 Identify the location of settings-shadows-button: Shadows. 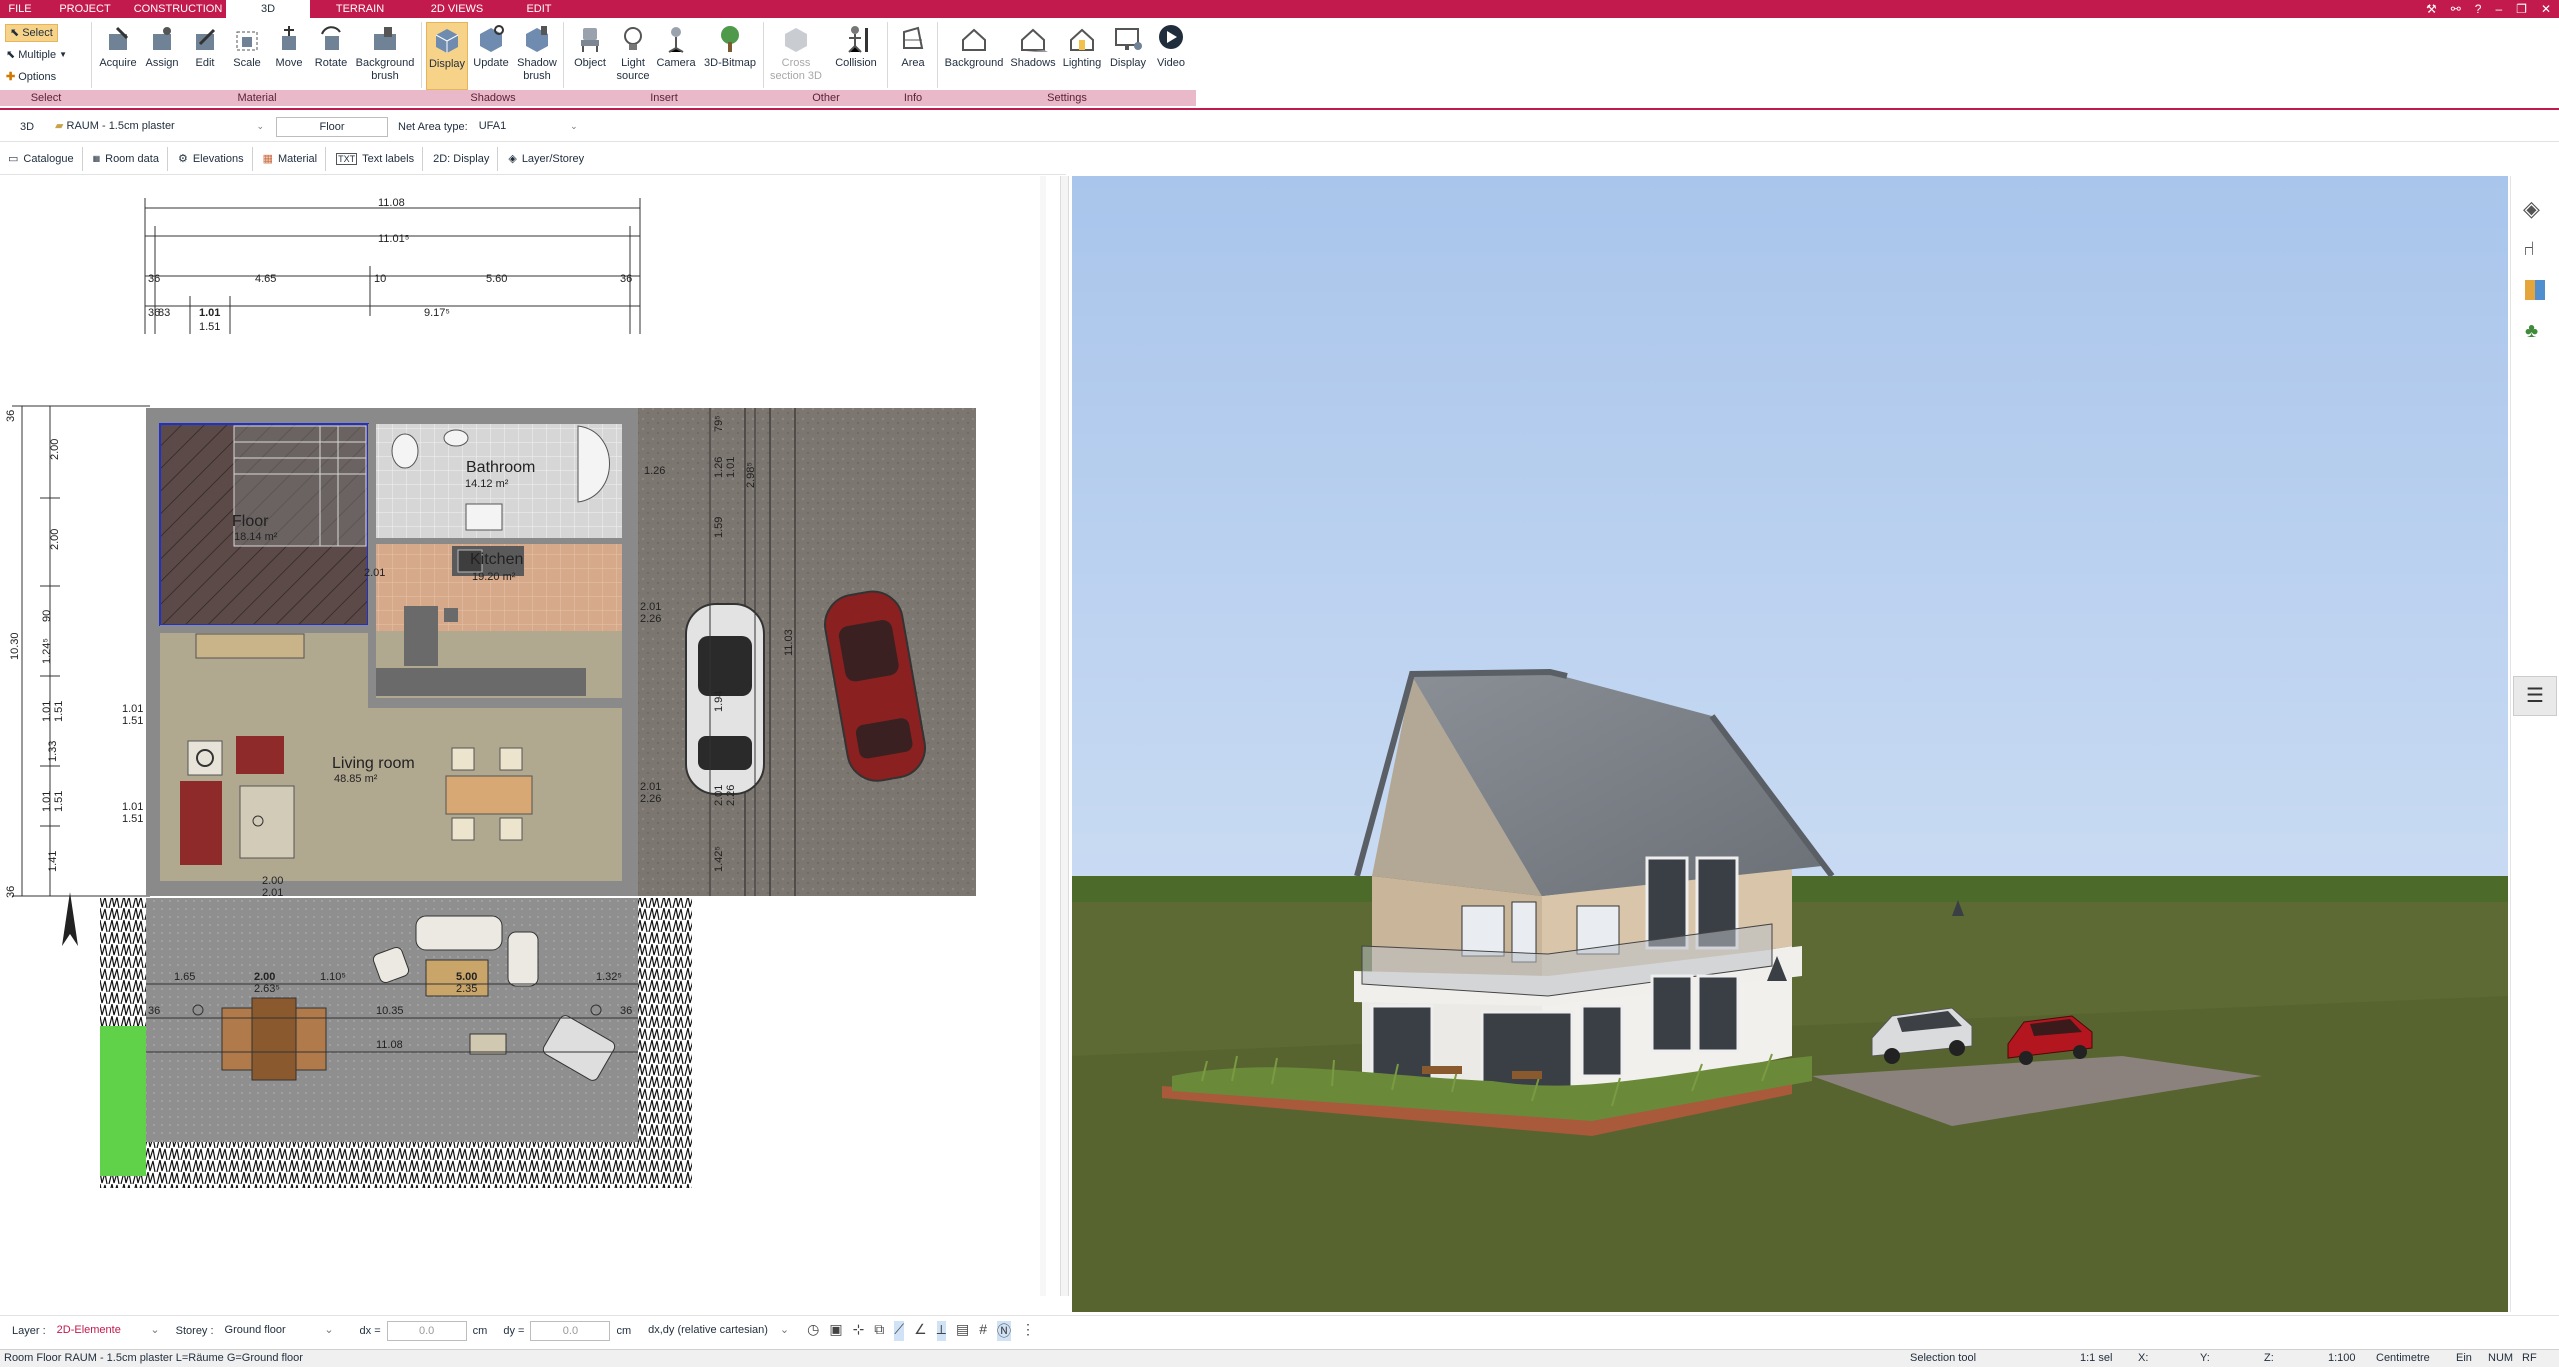
(1033, 56).